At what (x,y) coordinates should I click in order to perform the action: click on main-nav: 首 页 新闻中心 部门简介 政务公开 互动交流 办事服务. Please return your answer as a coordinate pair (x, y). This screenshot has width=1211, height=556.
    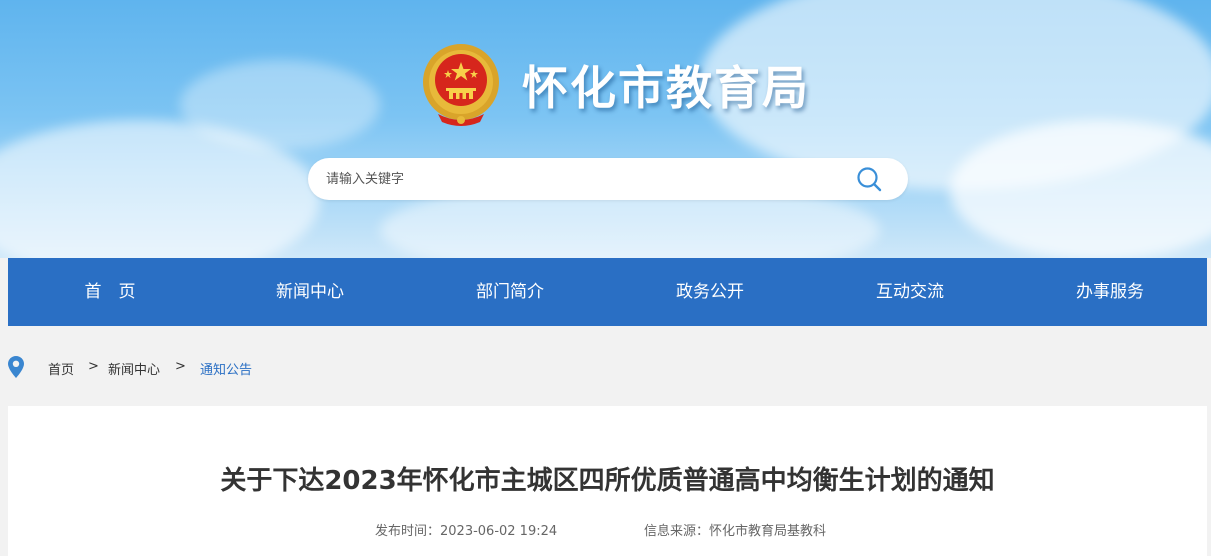
    Looking at the image, I should click on (607, 292).